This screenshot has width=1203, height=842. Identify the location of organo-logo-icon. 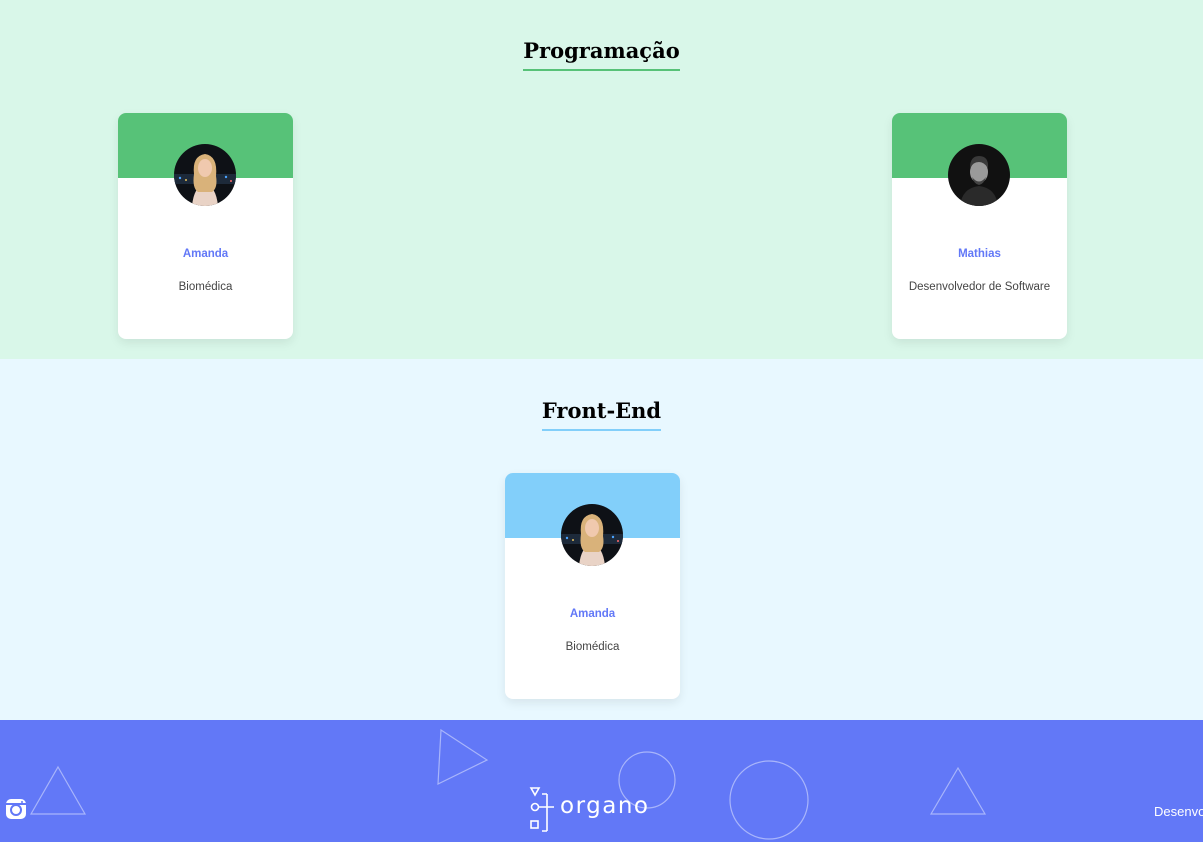
(541, 809).